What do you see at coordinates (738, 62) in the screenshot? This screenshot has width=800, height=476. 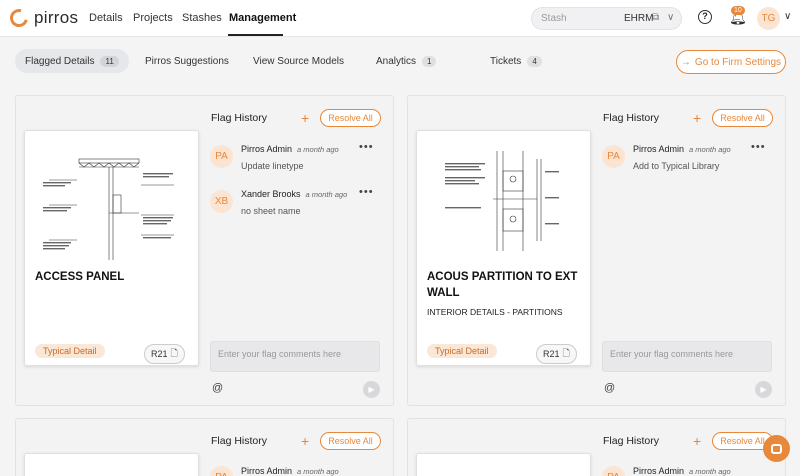 I see `firm-settings-label: Go to Firm Settings` at bounding box center [738, 62].